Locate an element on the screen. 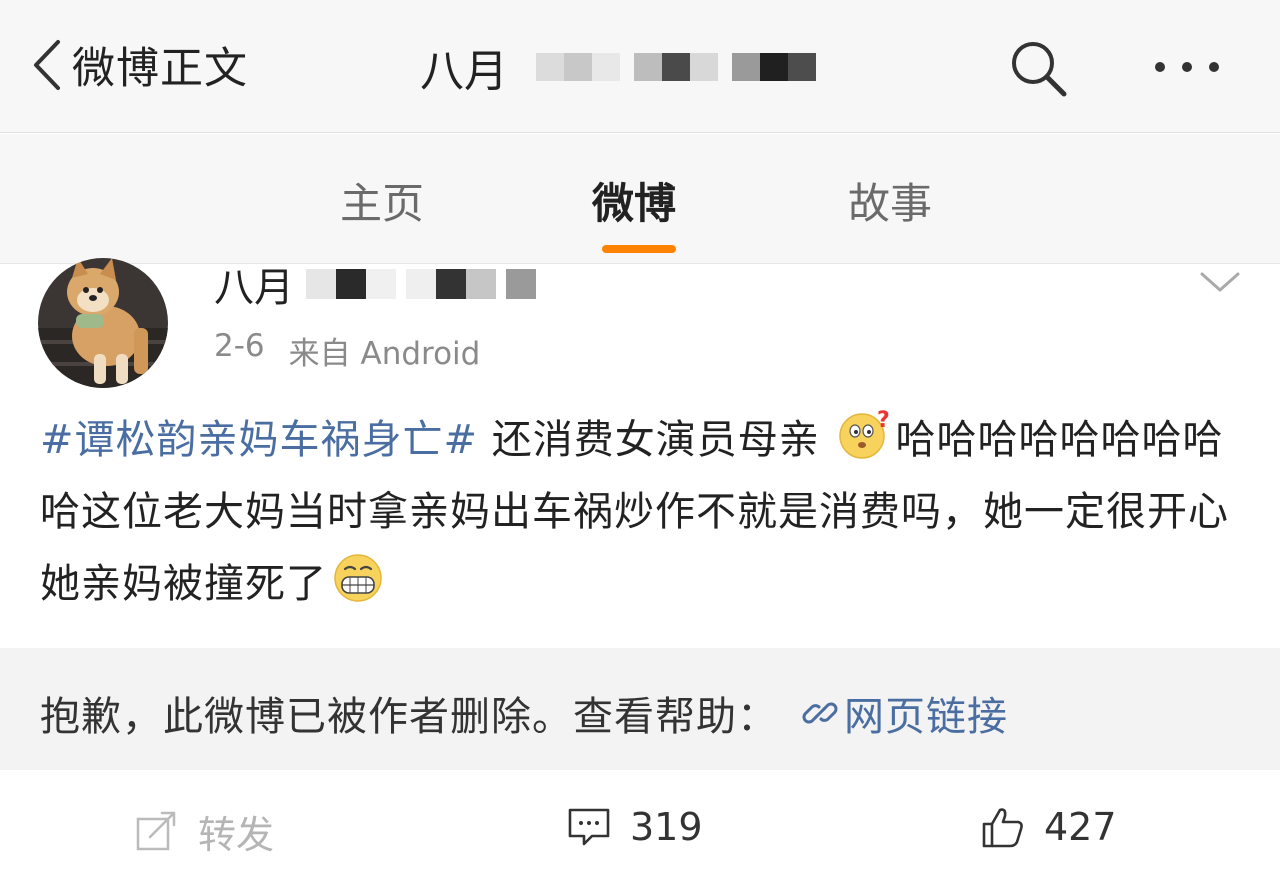 The height and width of the screenshot is (882, 1280). back-button: 微博正文 is located at coordinates (138, 65).